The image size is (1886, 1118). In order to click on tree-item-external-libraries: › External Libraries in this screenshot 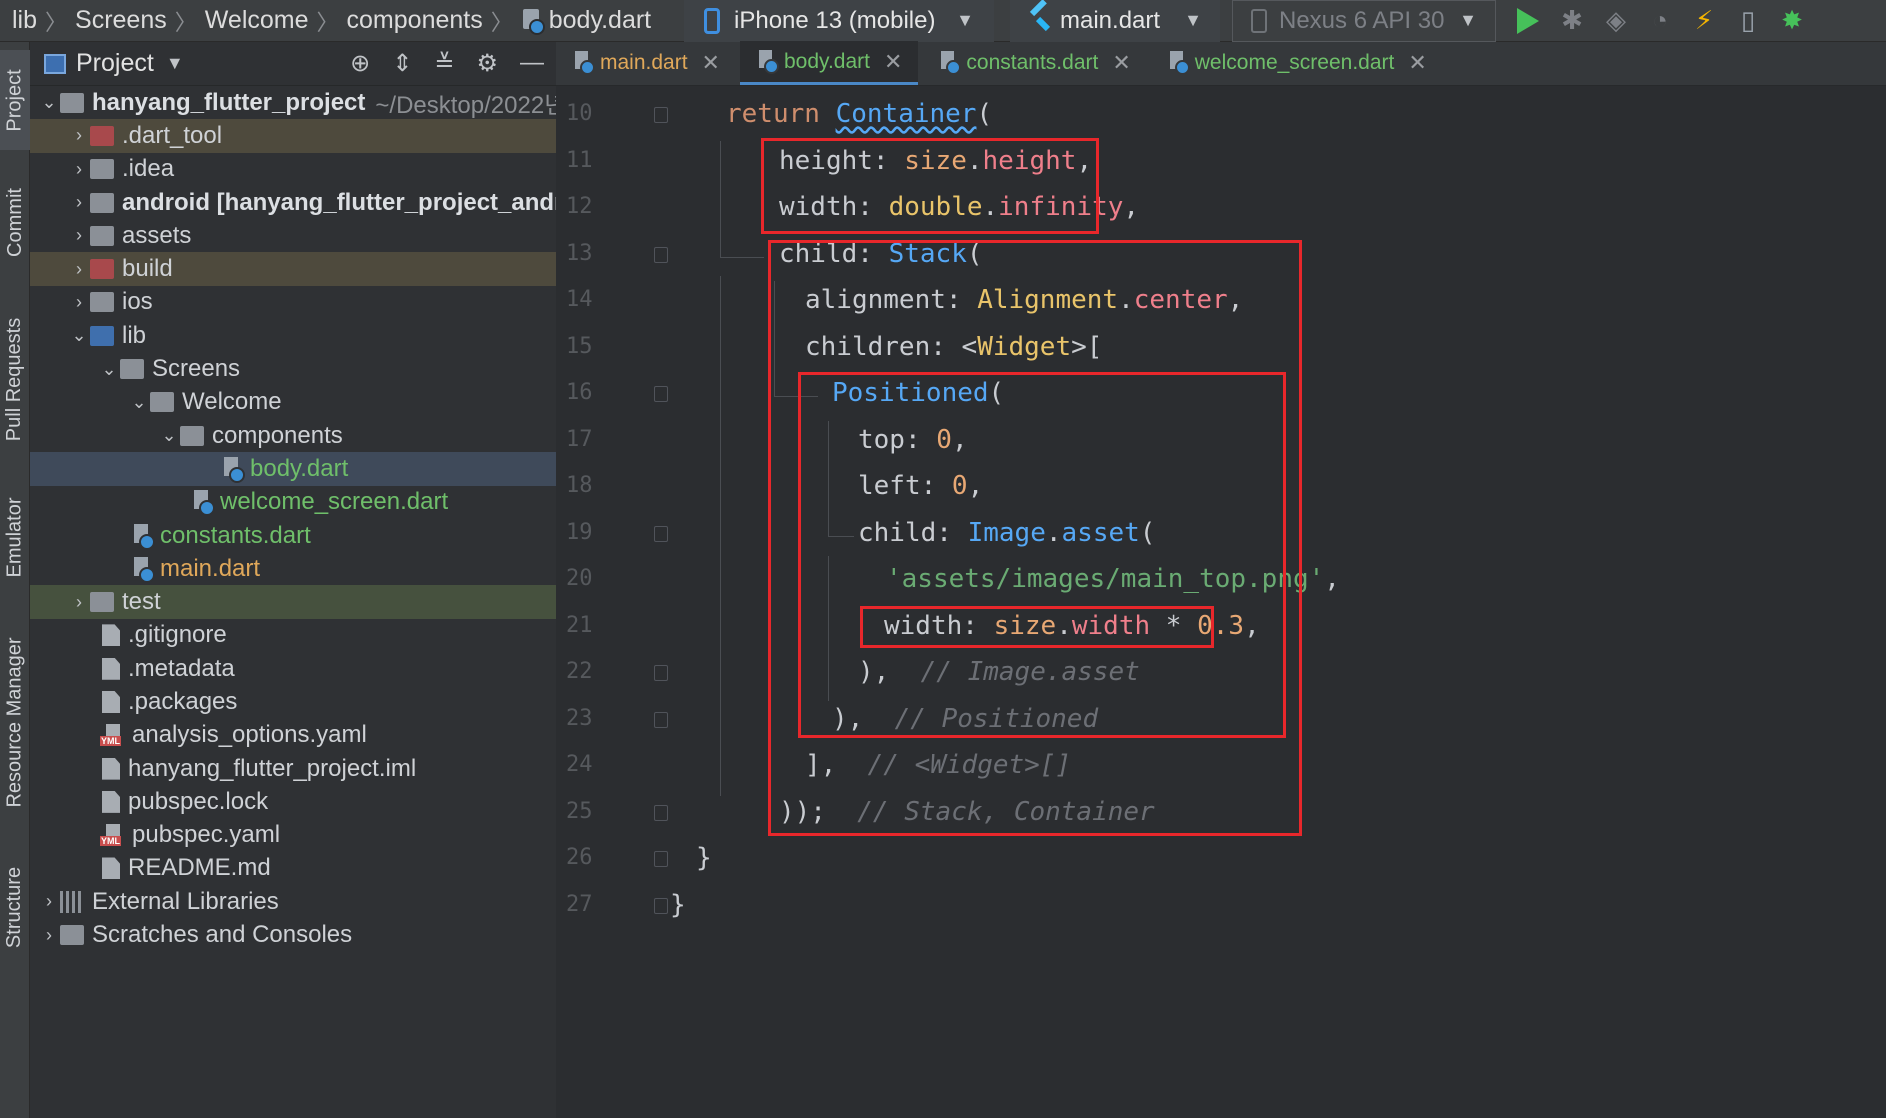, I will do `click(293, 901)`.